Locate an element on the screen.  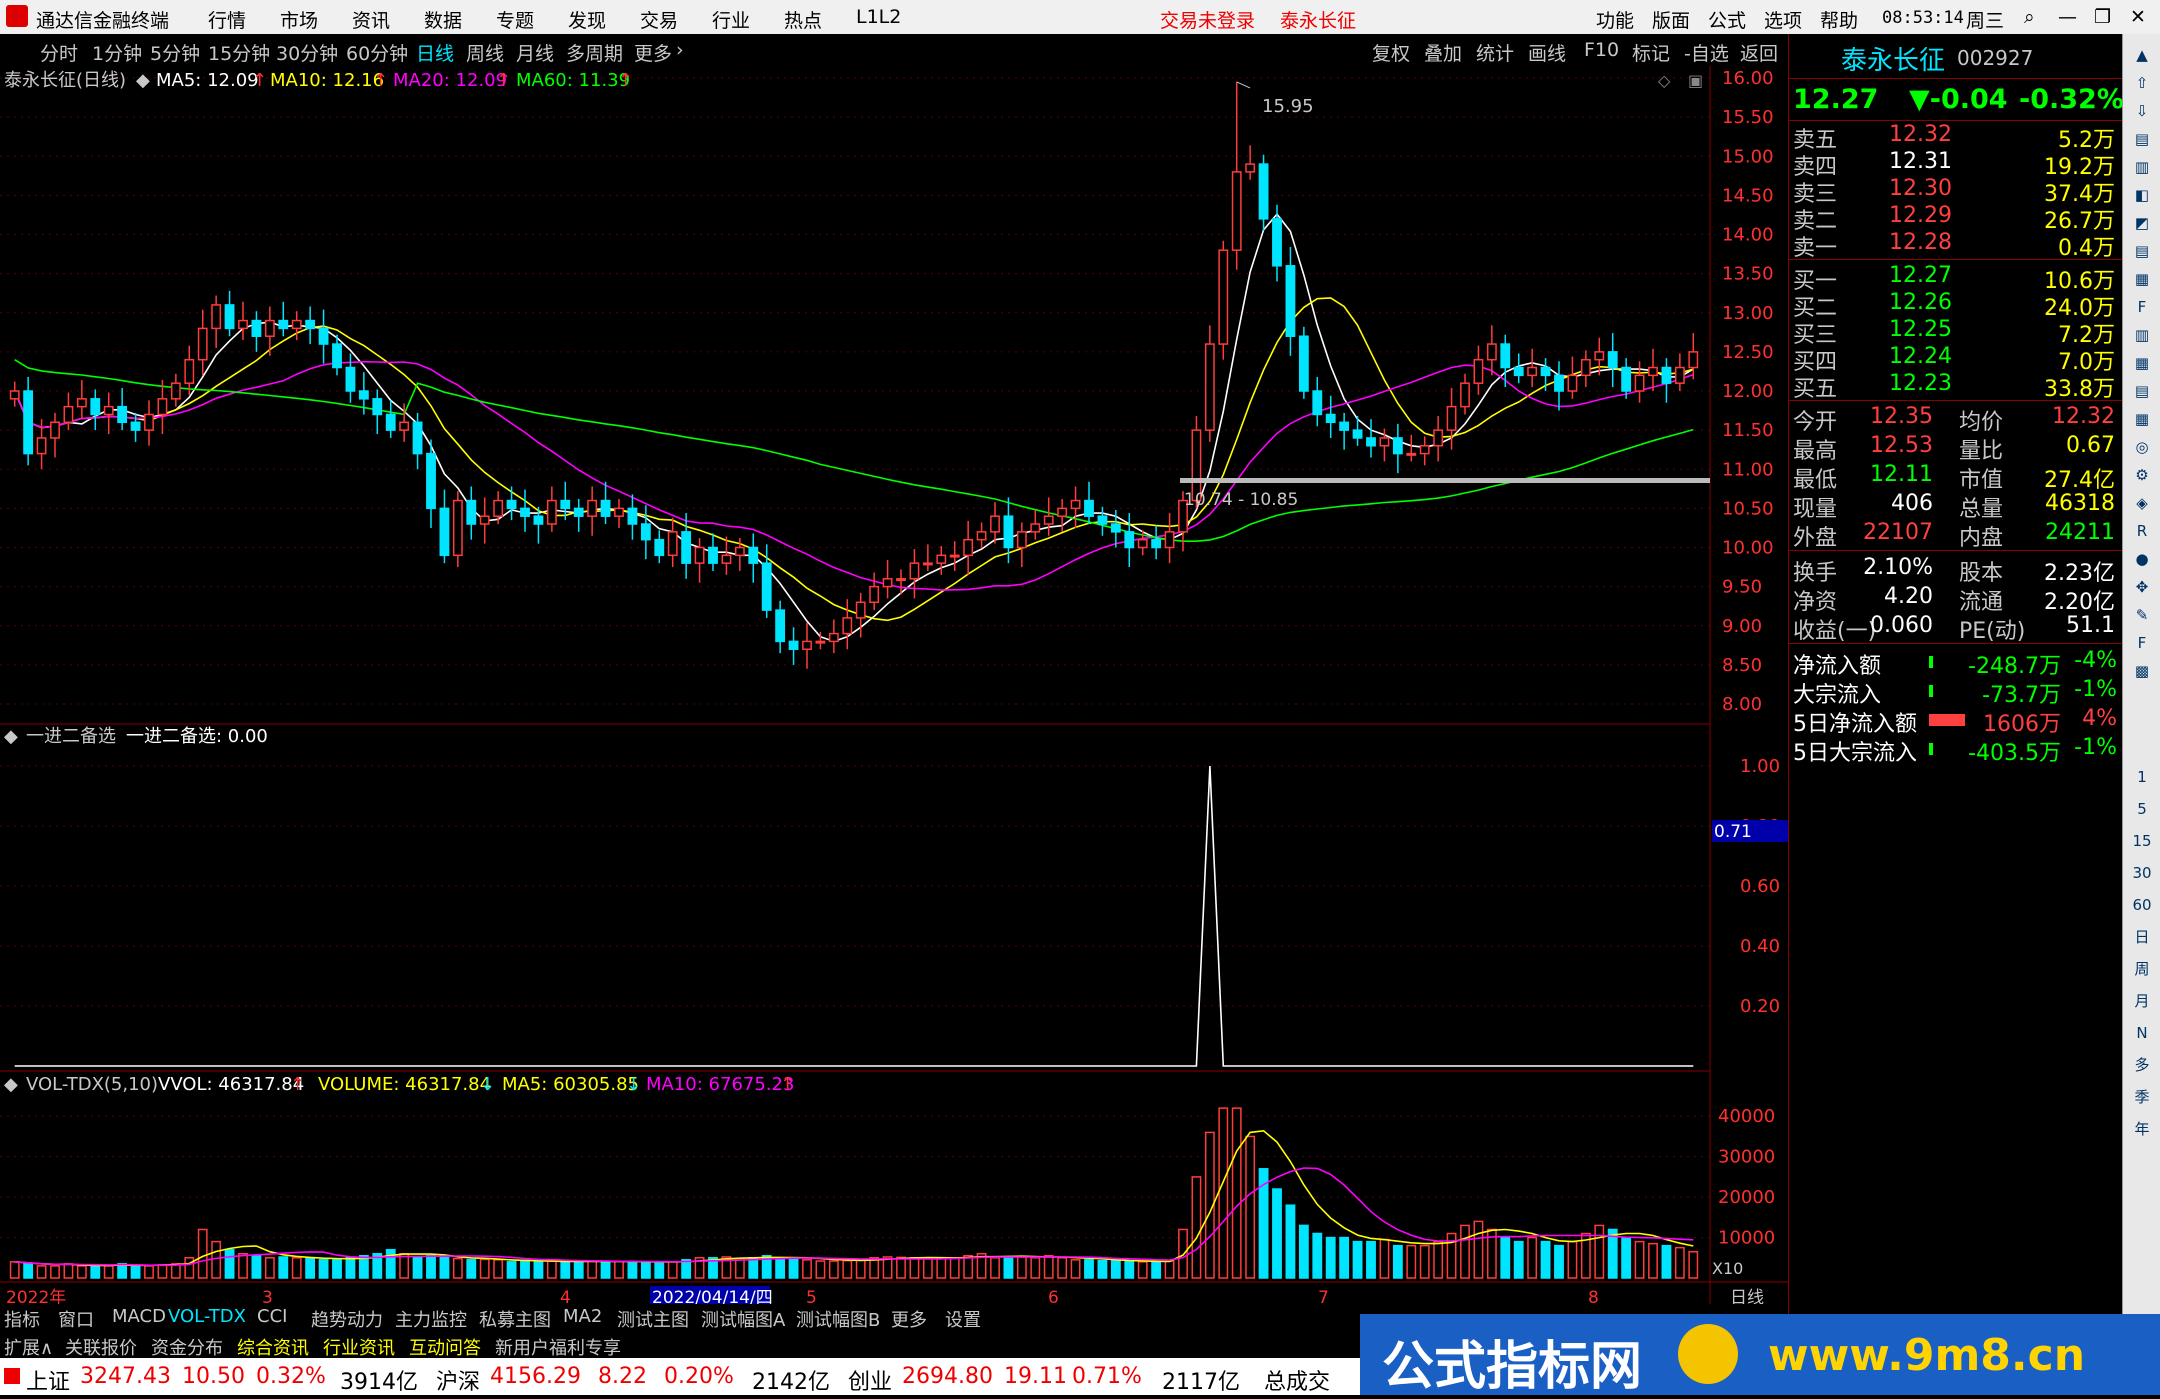
diamond-icon: ◇ is located at coordinates (1664, 80).